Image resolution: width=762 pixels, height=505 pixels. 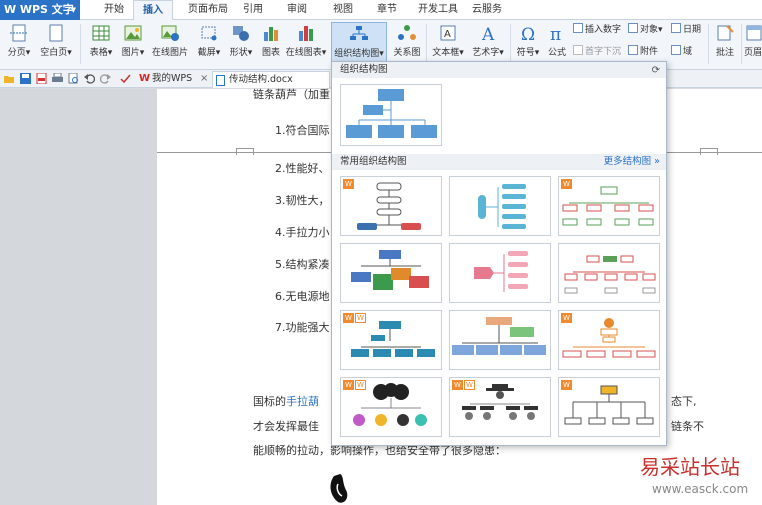 What do you see at coordinates (686, 30) in the screenshot?
I see `date-button: 日期` at bounding box center [686, 30].